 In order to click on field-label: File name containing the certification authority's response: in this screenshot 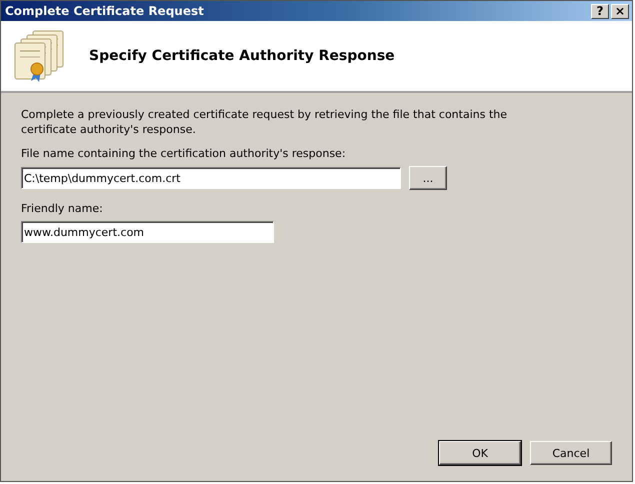, I will do `click(184, 153)`.